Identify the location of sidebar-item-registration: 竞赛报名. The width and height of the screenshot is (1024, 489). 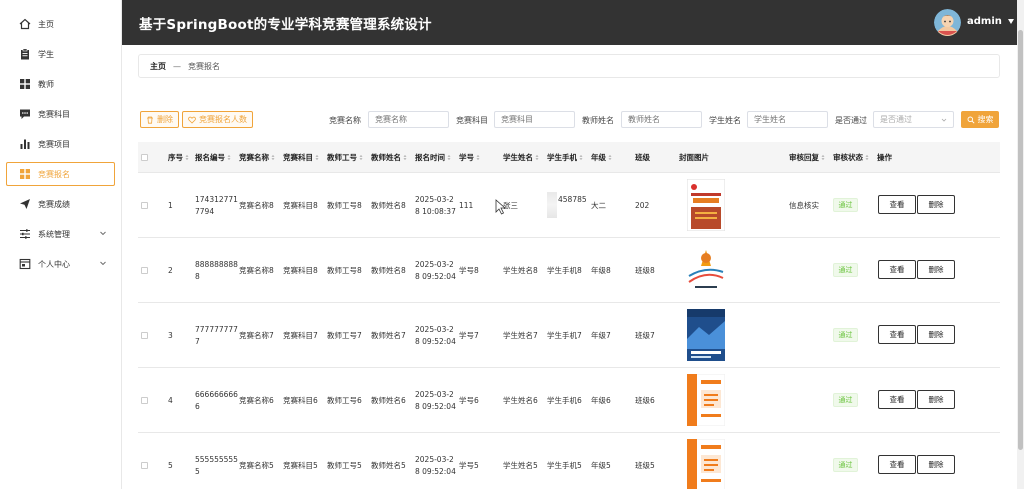
(60, 174).